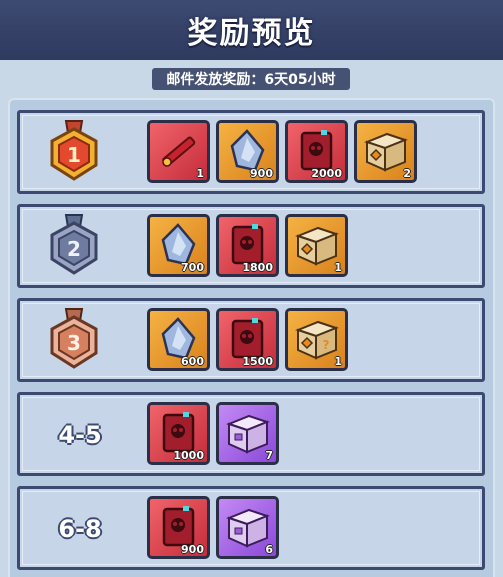  Describe the element at coordinates (247, 339) in the screenshot. I see `reward-item: 1500` at that location.